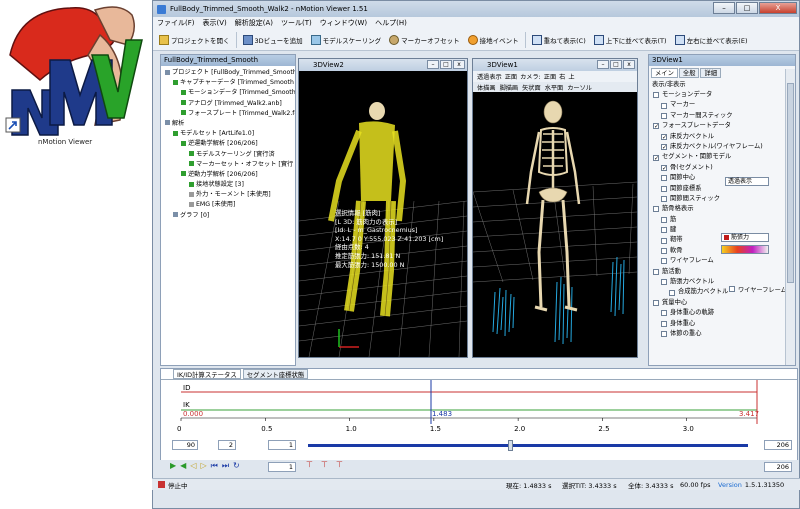 The image size is (800, 509). Describe the element at coordinates (579, 87) in the screenshot. I see `cursor-toggle: カーソル` at that location.